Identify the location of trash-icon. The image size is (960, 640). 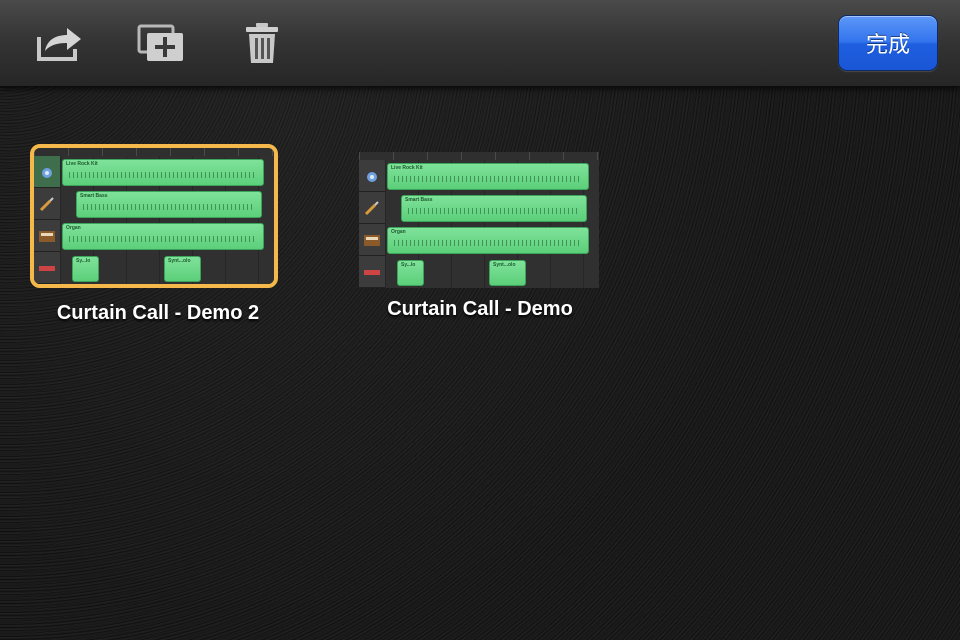
(262, 43).